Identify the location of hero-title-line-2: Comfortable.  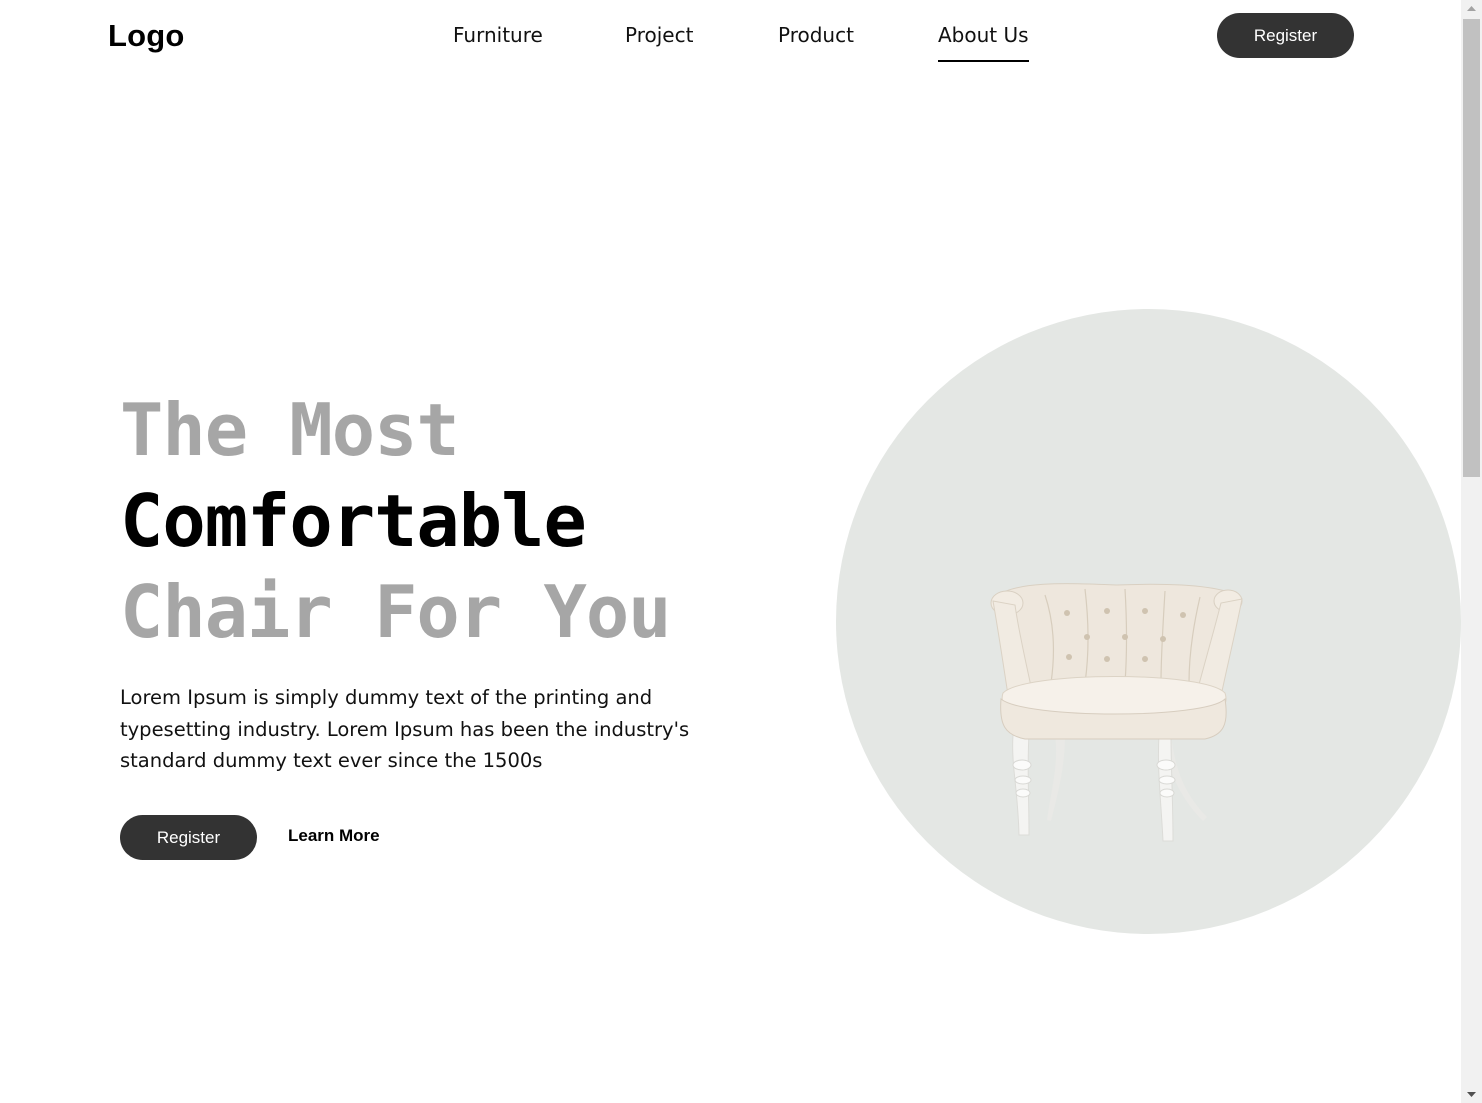
(353, 521).